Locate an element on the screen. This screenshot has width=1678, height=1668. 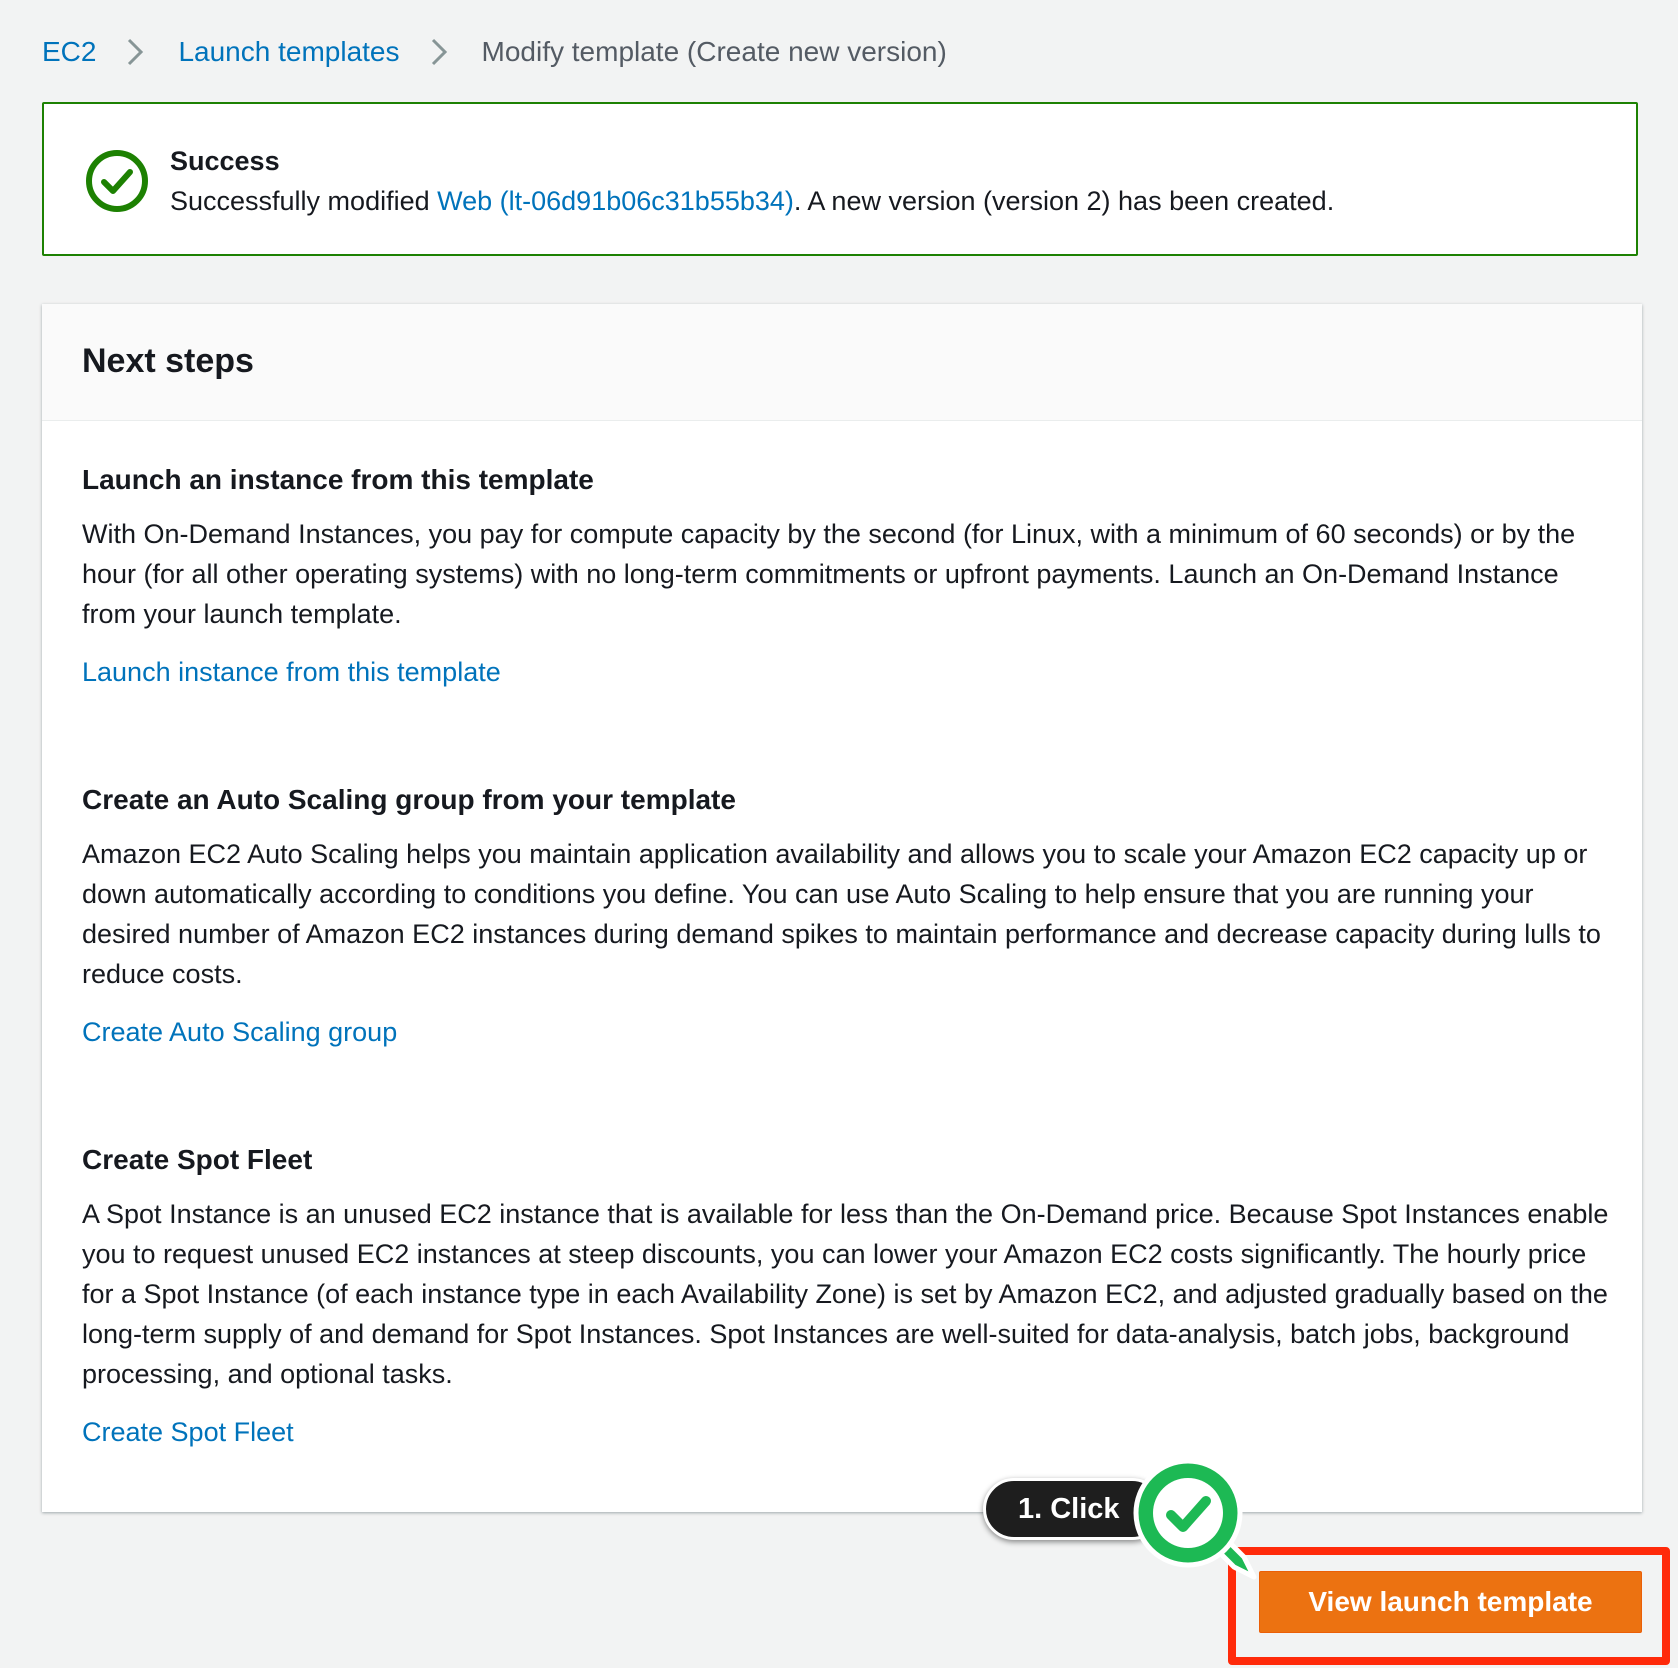
success-check-circle-icon is located at coordinates (117, 181).